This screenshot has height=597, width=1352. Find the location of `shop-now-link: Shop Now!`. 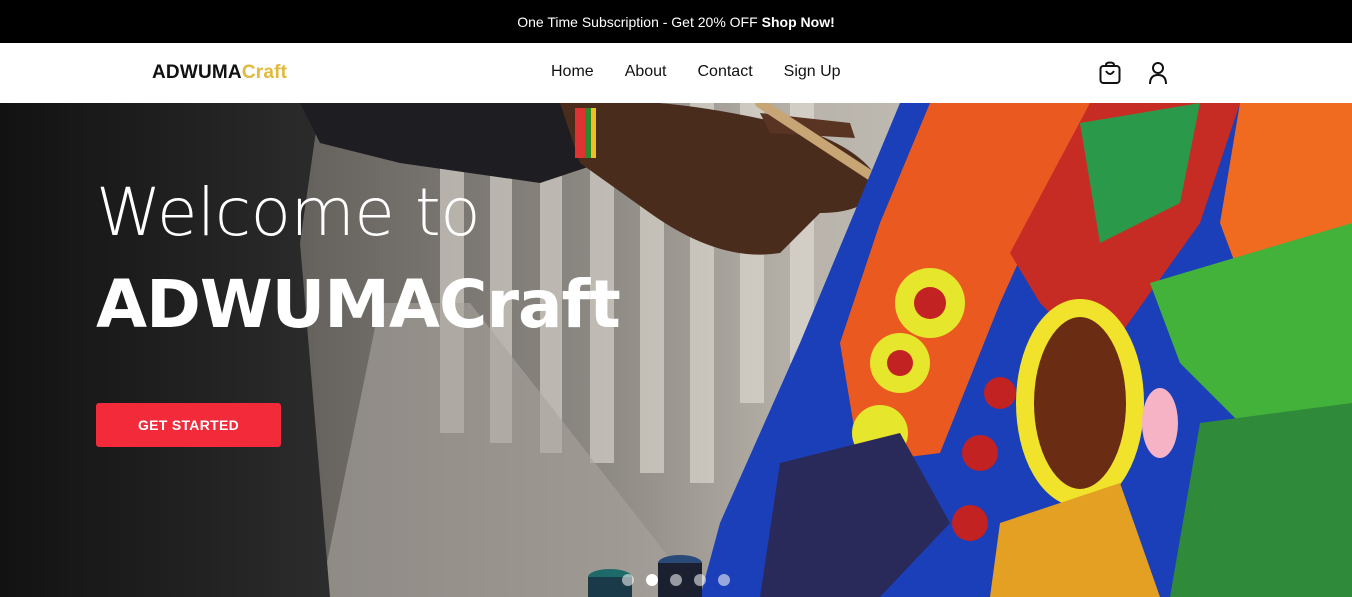

shop-now-link: Shop Now! is located at coordinates (798, 22).